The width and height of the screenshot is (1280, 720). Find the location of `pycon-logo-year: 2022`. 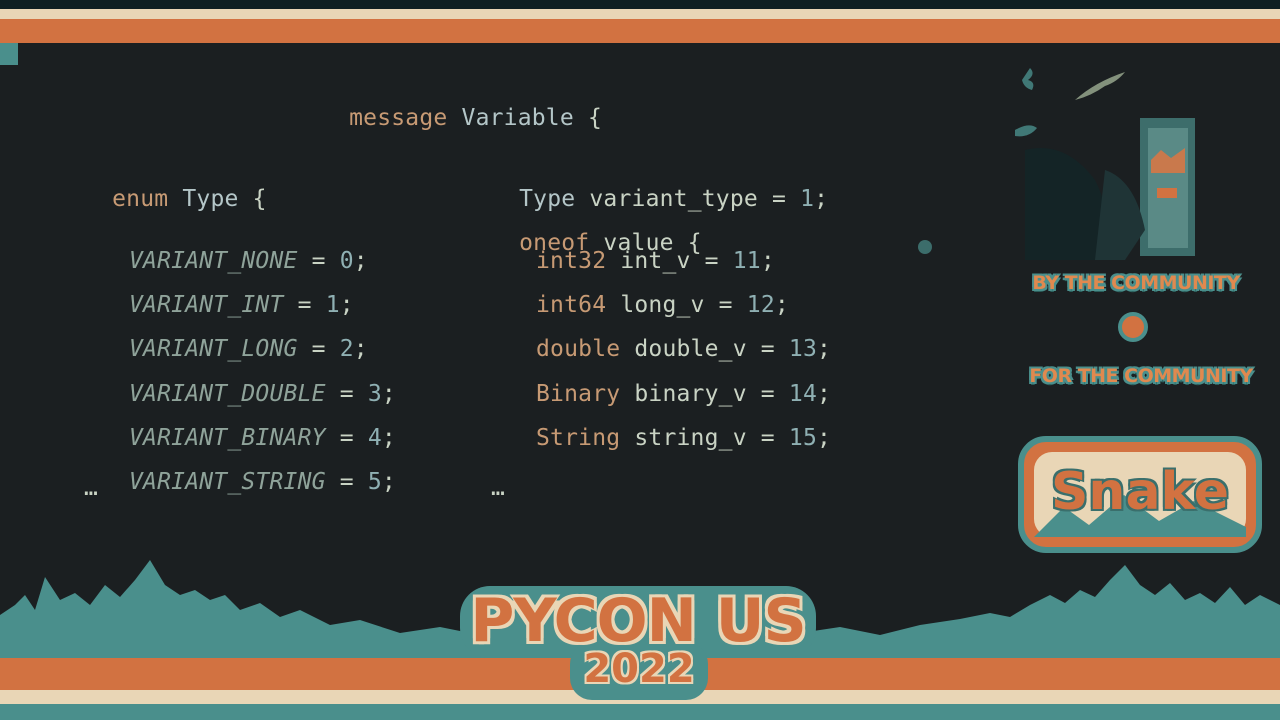

pycon-logo-year: 2022 is located at coordinates (639, 669).